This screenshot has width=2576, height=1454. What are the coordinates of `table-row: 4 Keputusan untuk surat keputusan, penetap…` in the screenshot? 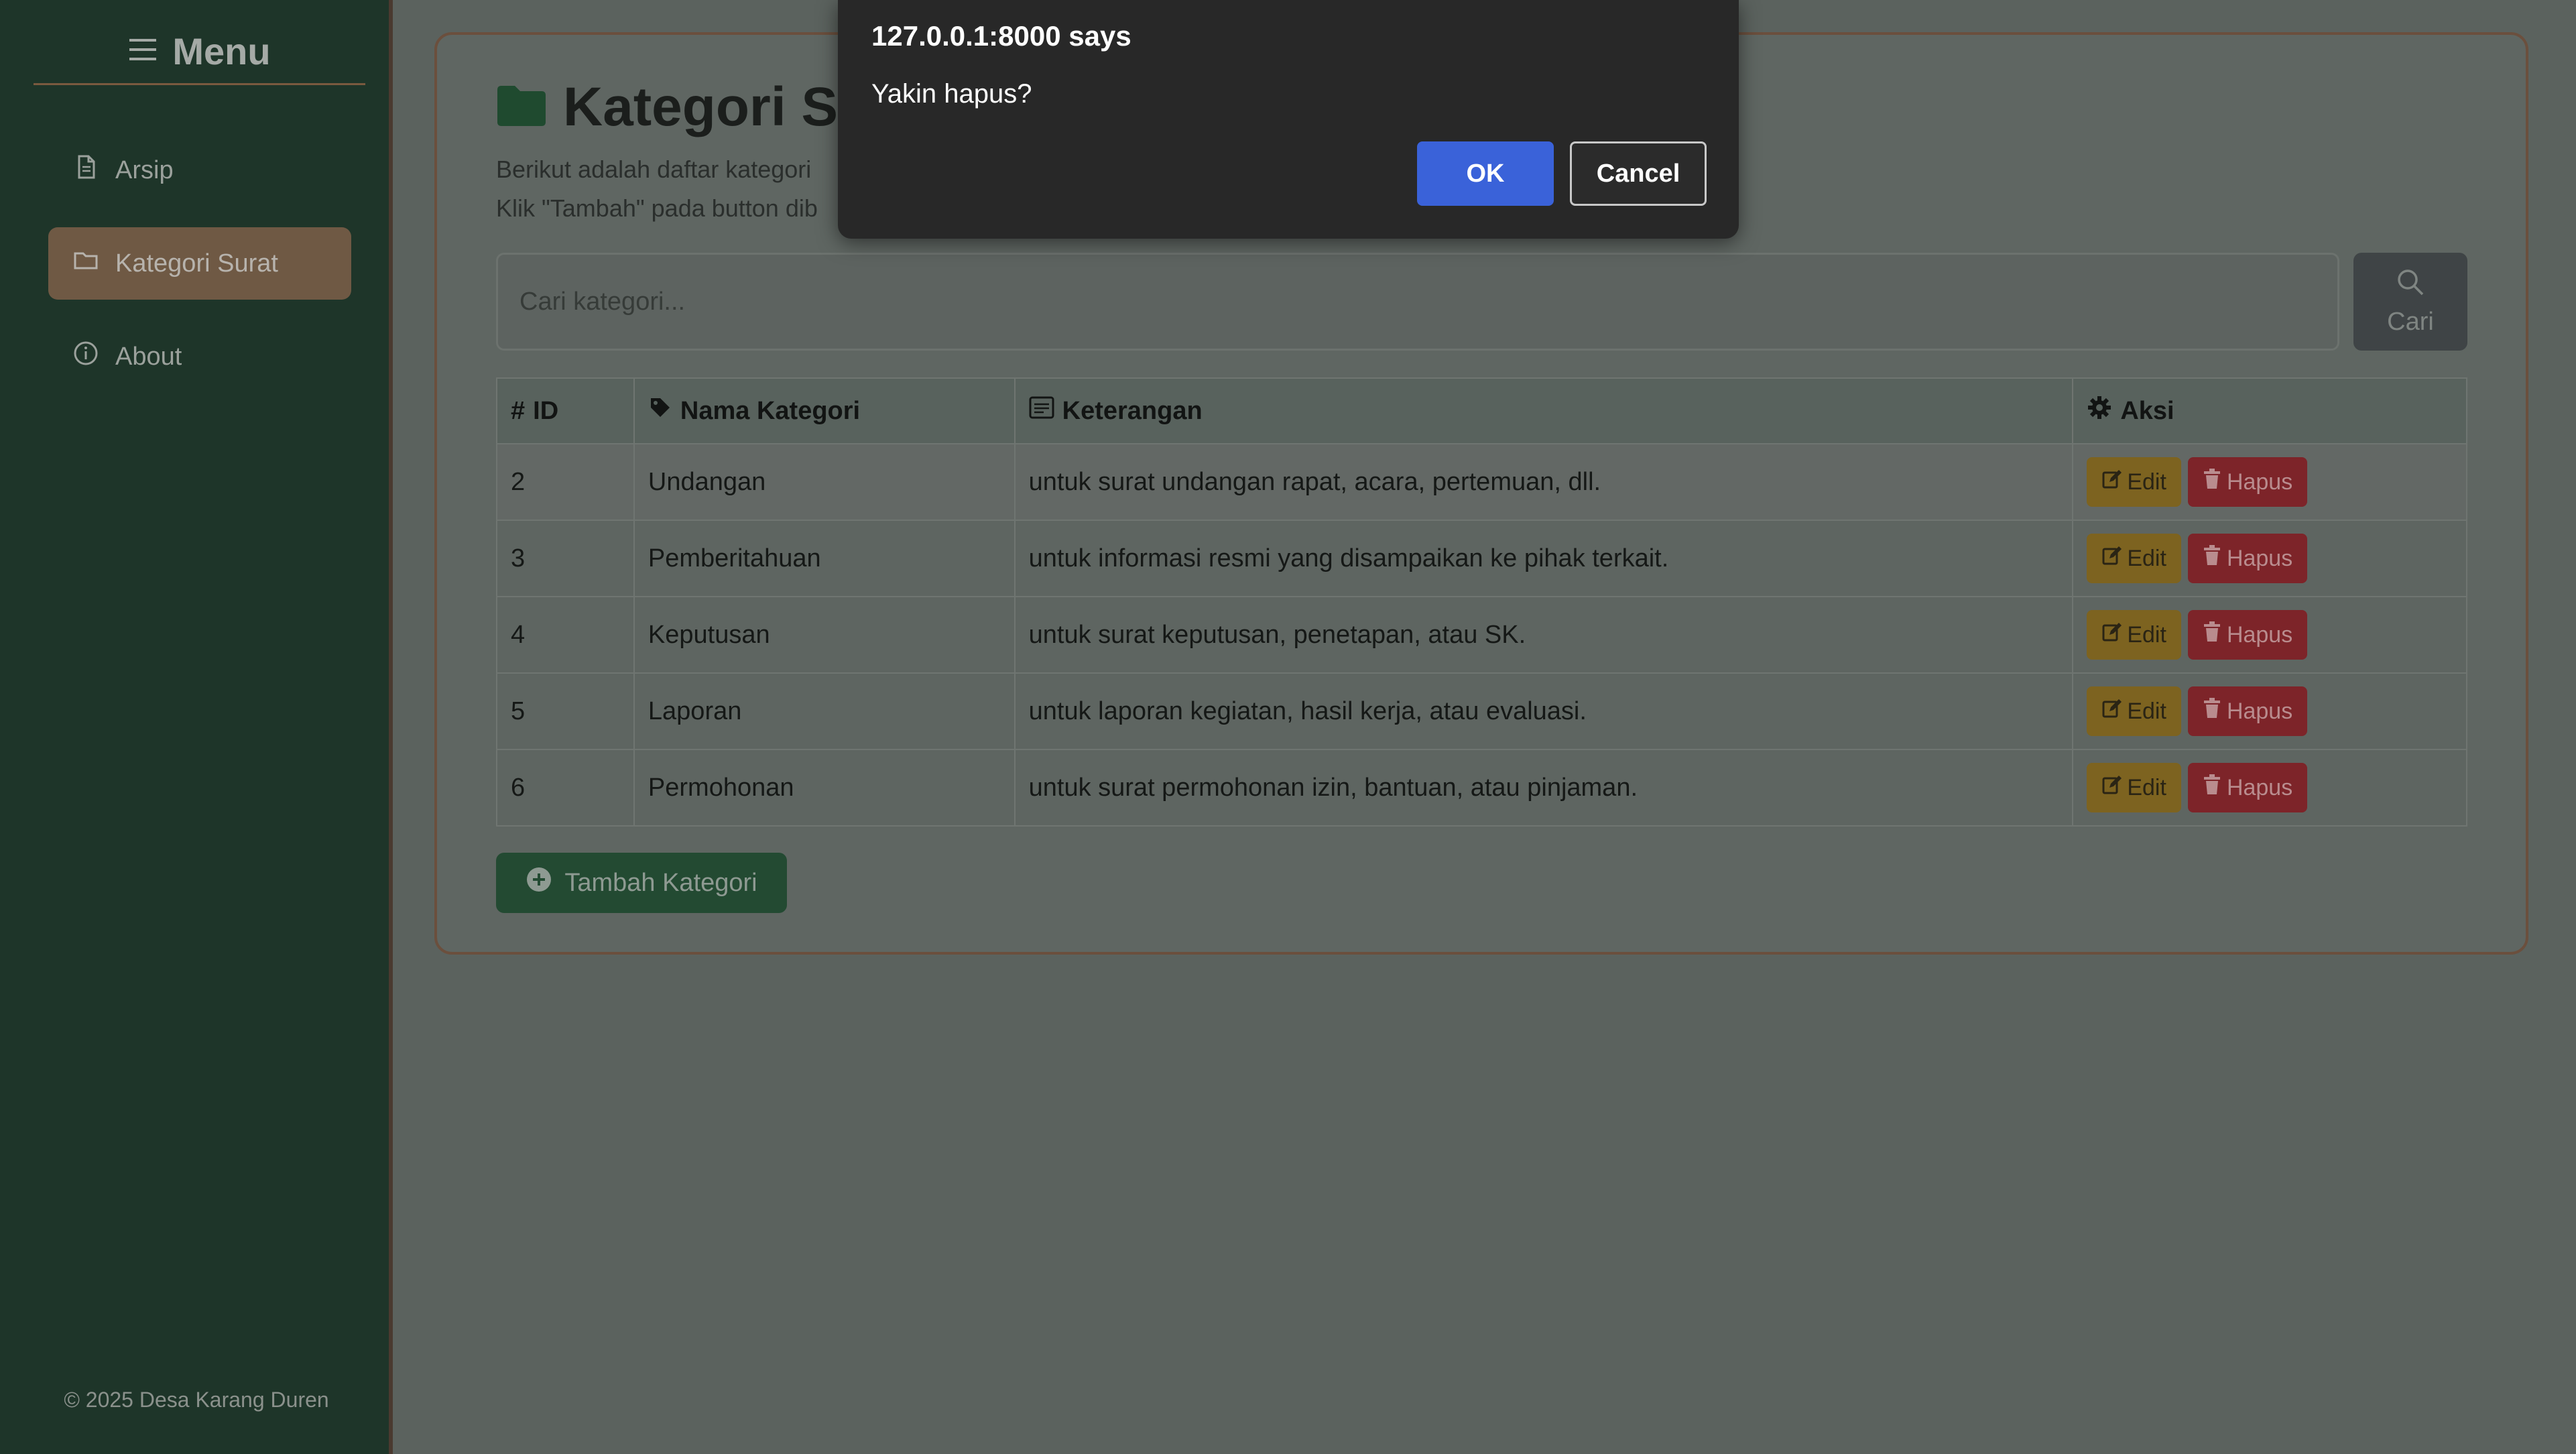 It's located at (1481, 635).